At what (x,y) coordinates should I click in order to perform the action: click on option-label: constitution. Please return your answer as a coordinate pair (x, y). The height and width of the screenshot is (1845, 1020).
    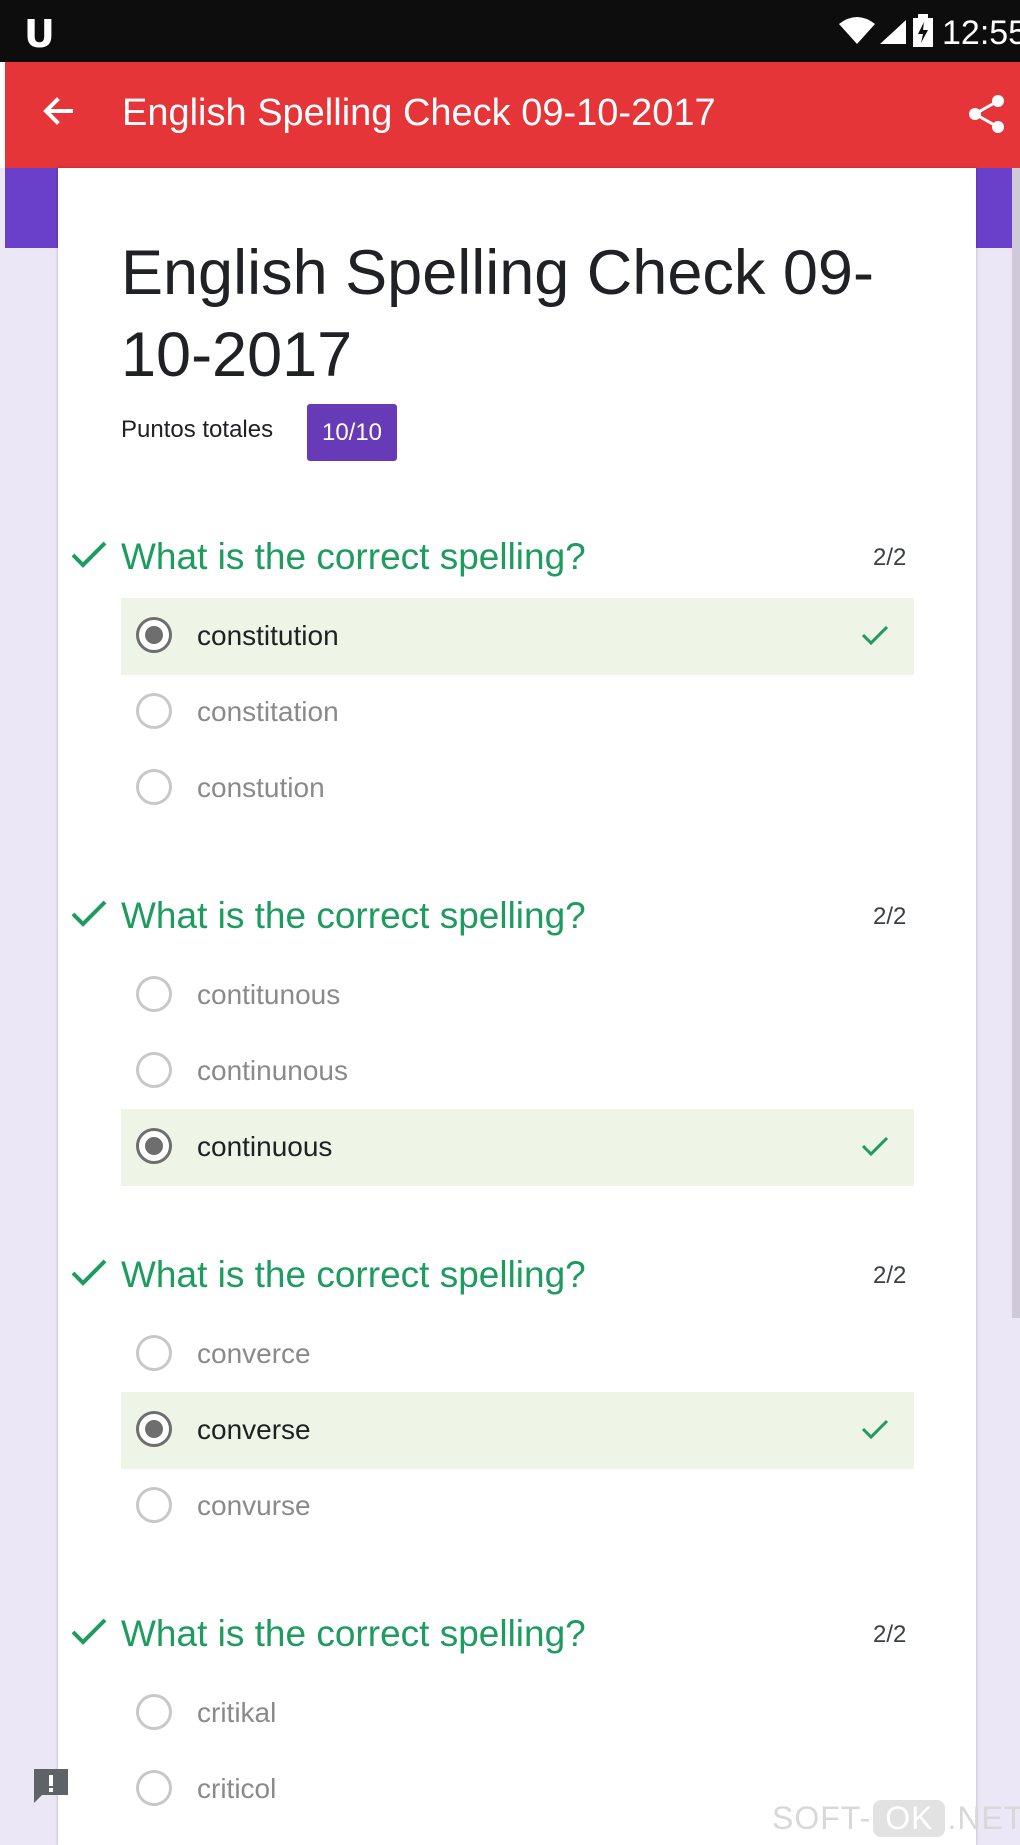
    Looking at the image, I should click on (268, 635).